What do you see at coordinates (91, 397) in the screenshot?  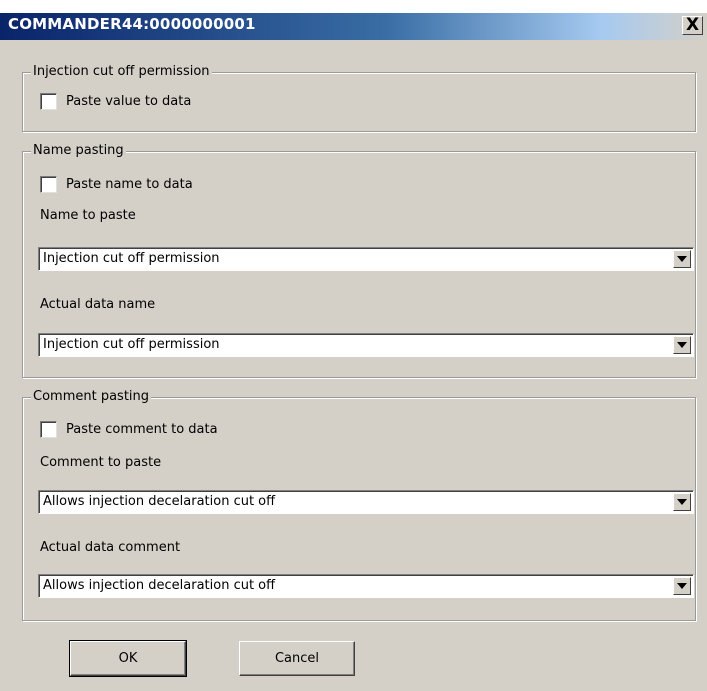 I see `comment-pasting-legend: Comment pasting` at bounding box center [91, 397].